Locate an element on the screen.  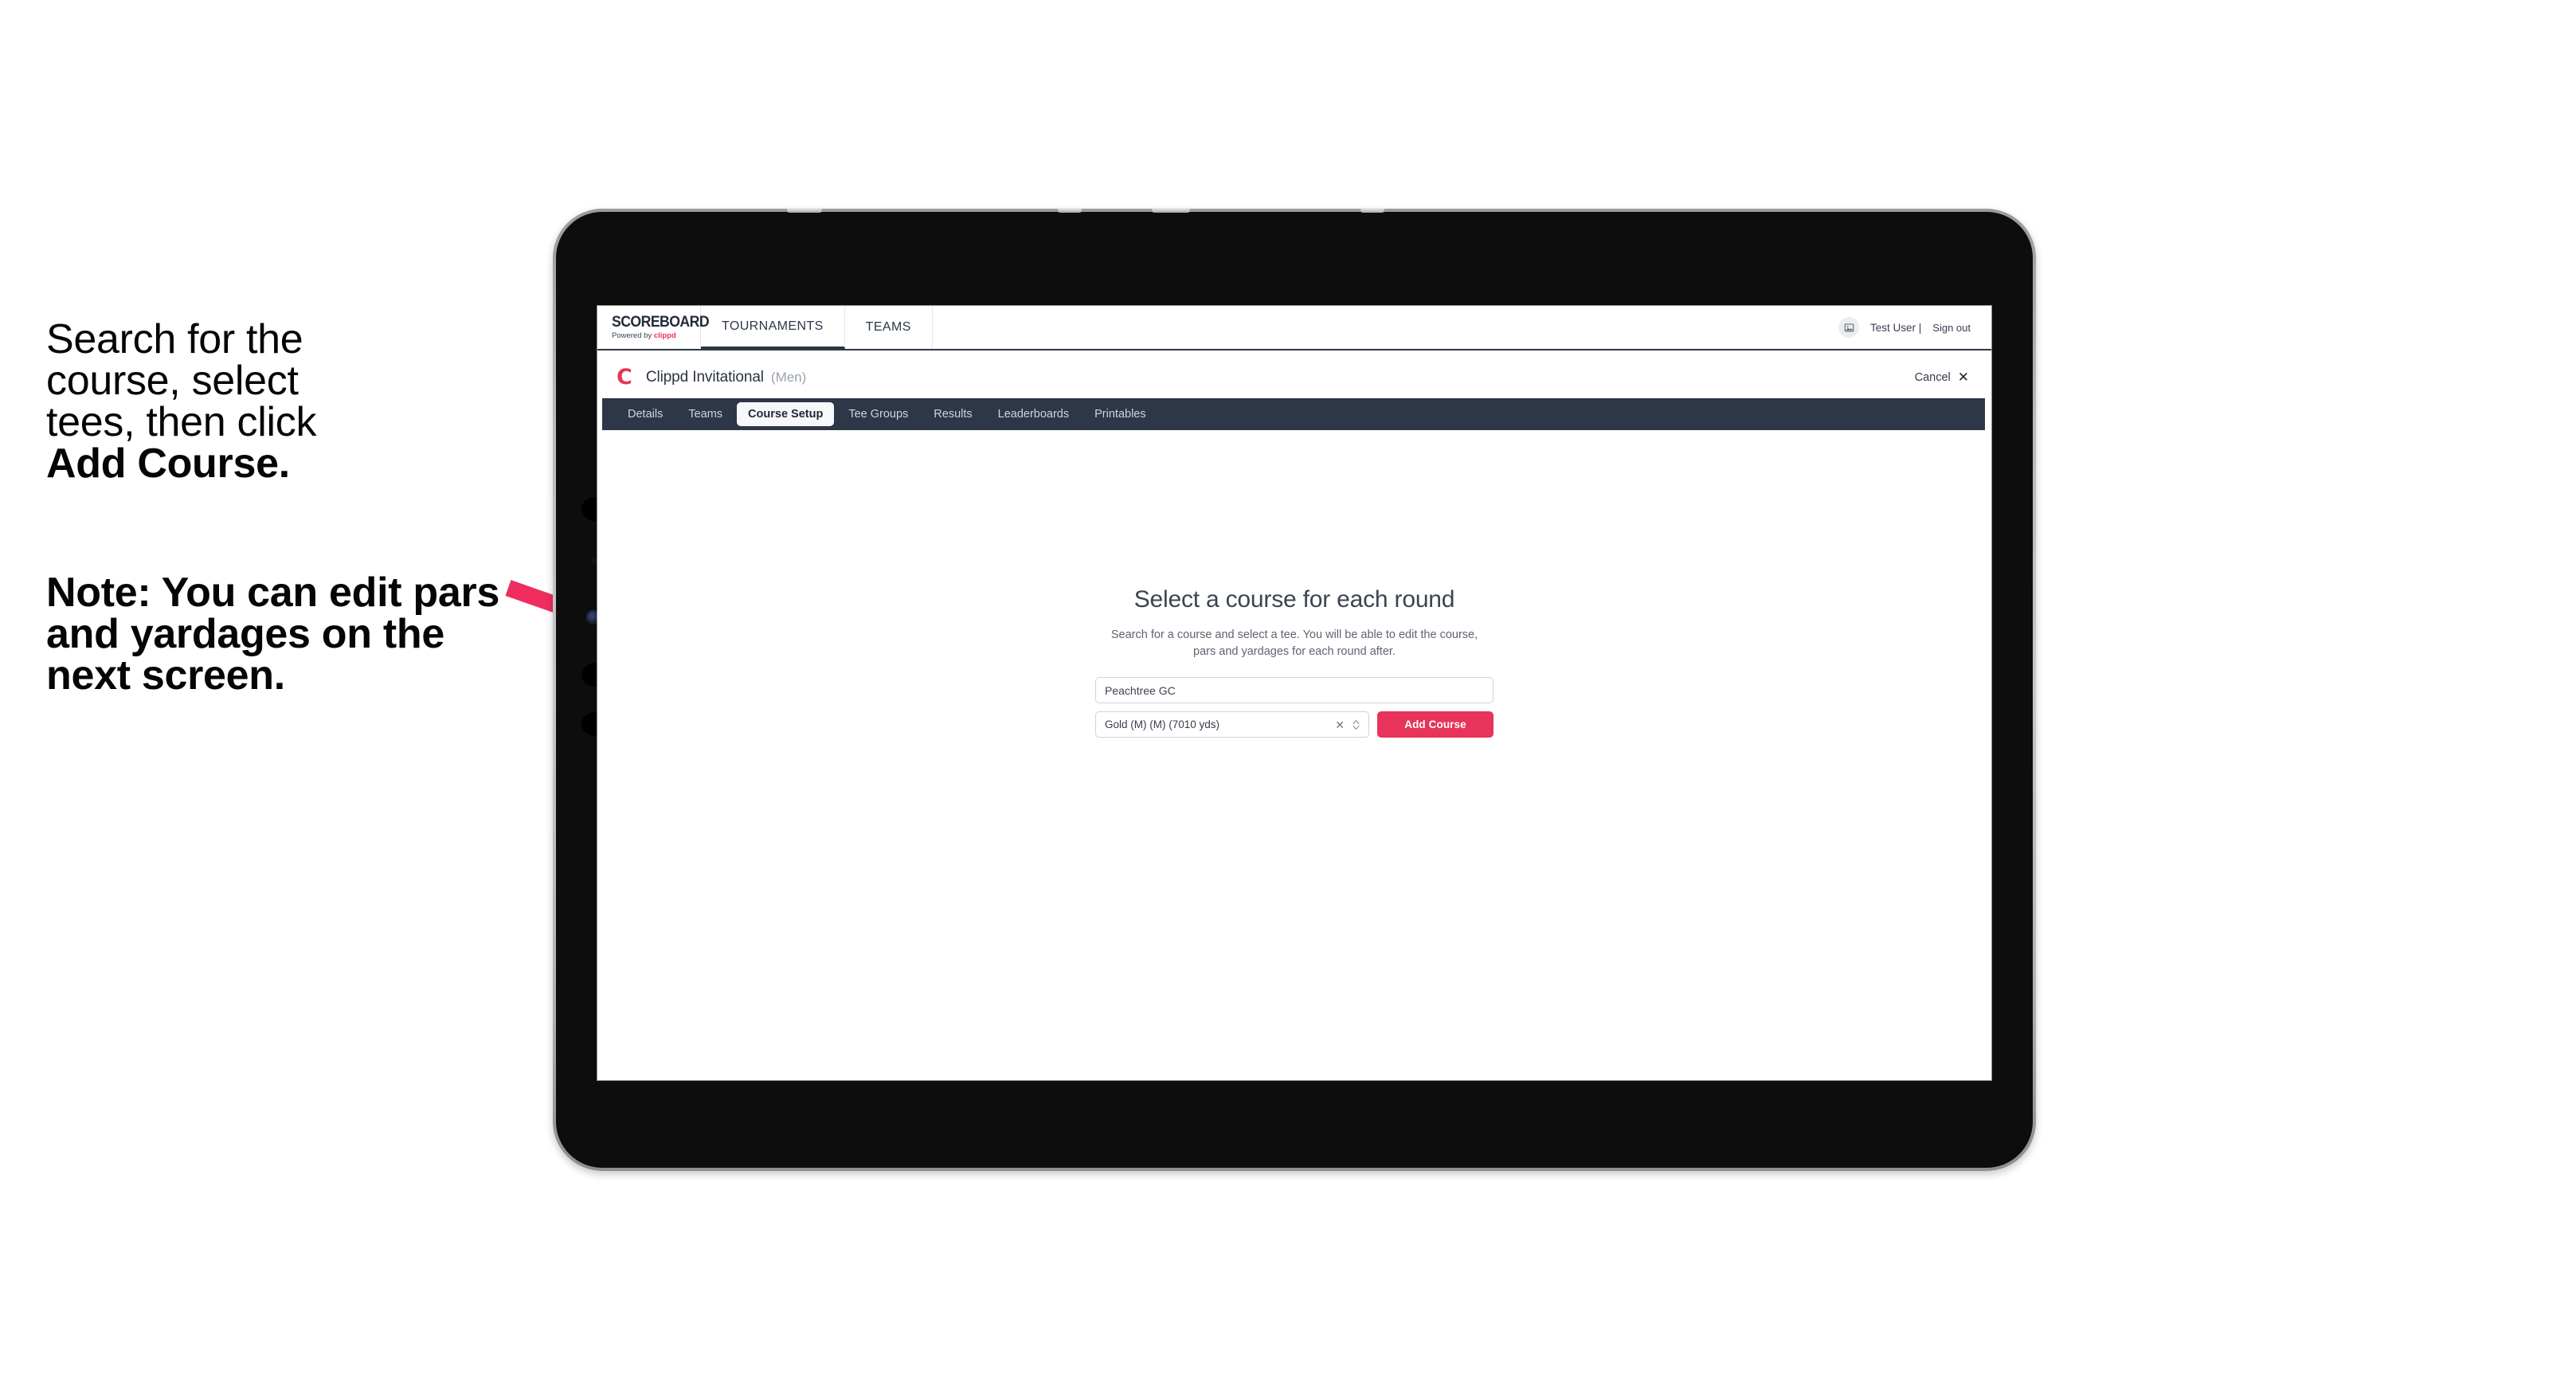
nav-item-tournaments: TOURNAMENTS is located at coordinates (773, 327).